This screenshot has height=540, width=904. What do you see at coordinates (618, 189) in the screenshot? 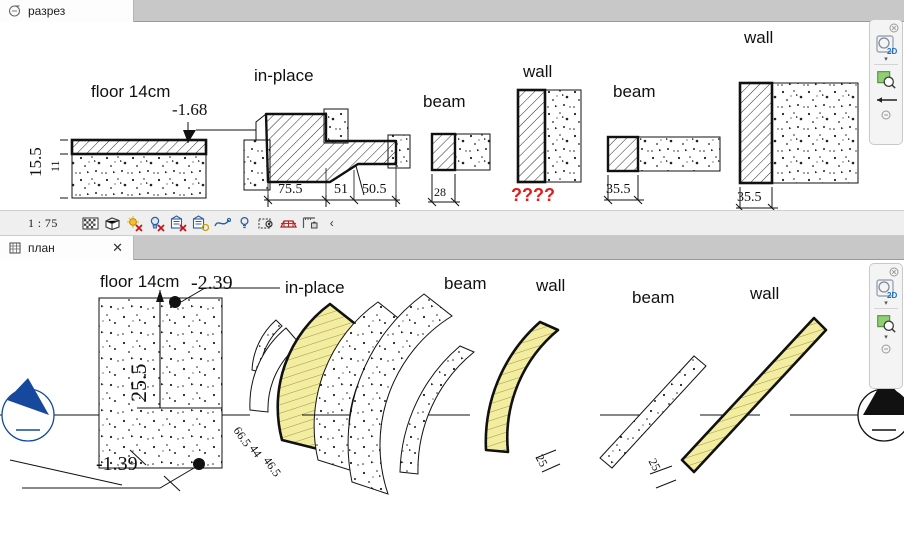
I see `beam-detail-2-dim: 35.5` at bounding box center [618, 189].